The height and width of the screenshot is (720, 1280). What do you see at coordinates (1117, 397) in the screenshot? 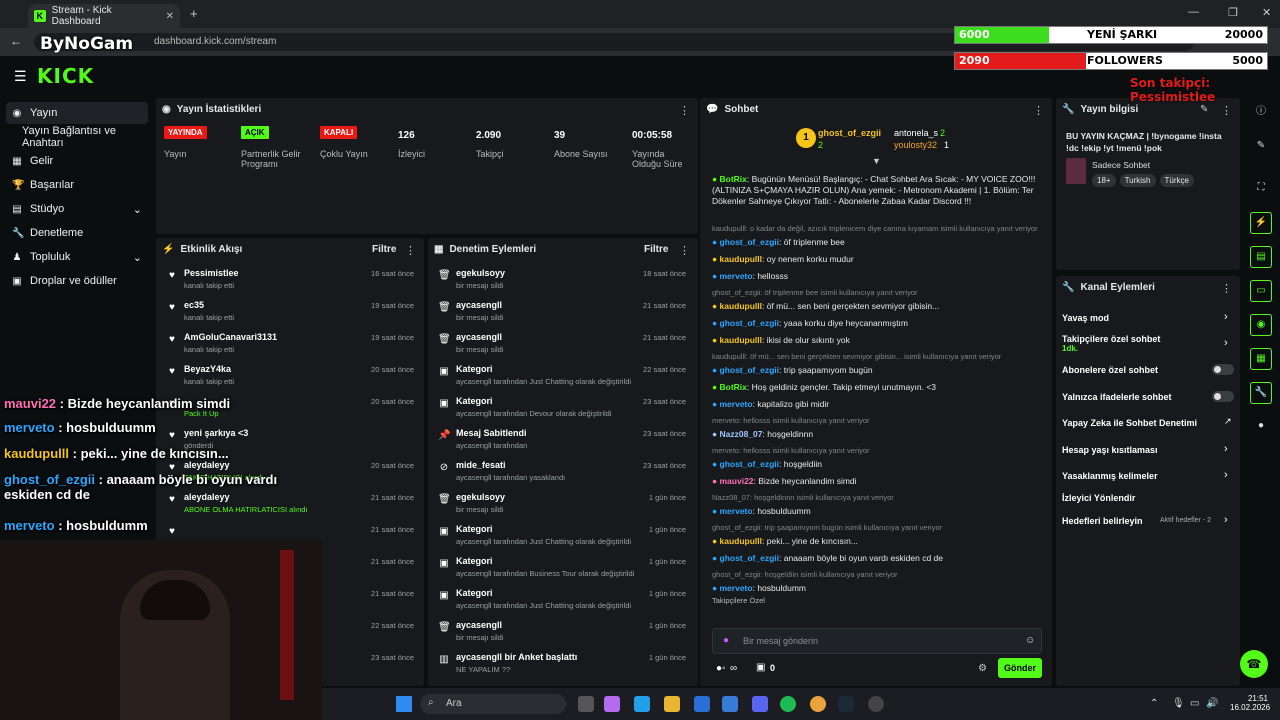
I see `action-emote-only: Yalnızca ifadelerle sohbet` at bounding box center [1117, 397].